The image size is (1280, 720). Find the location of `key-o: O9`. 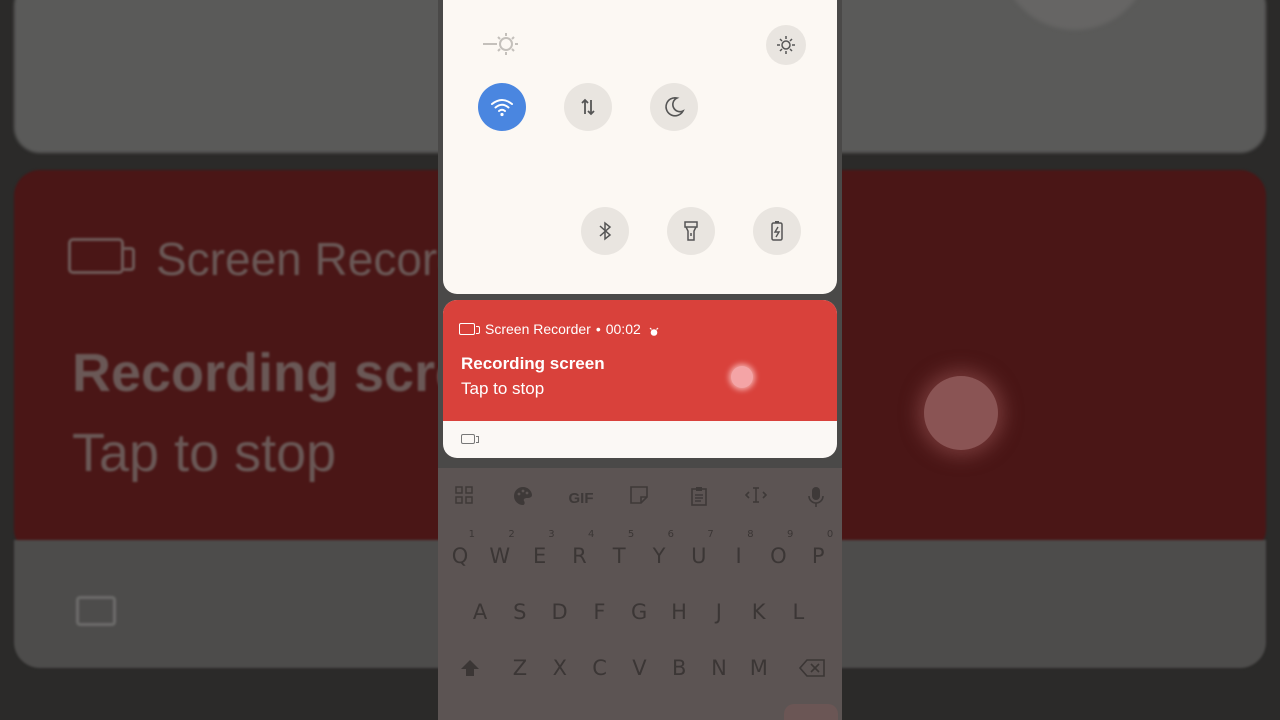

key-o: O9 is located at coordinates (778, 554).